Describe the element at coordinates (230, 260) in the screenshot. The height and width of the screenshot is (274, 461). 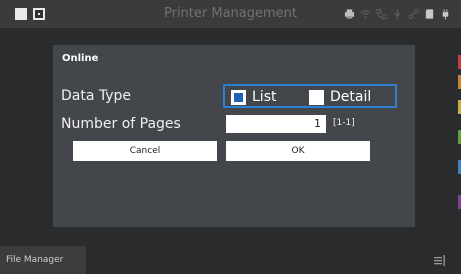
I see `bottom-bar: File Manager` at that location.